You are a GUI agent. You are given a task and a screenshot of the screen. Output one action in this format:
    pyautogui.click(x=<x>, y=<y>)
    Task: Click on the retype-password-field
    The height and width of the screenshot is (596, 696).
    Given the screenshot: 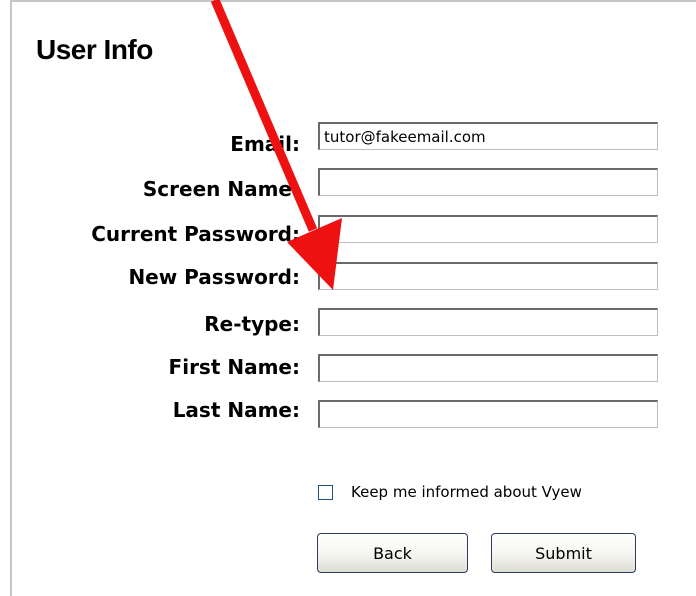 What is the action you would take?
    pyautogui.click(x=488, y=322)
    